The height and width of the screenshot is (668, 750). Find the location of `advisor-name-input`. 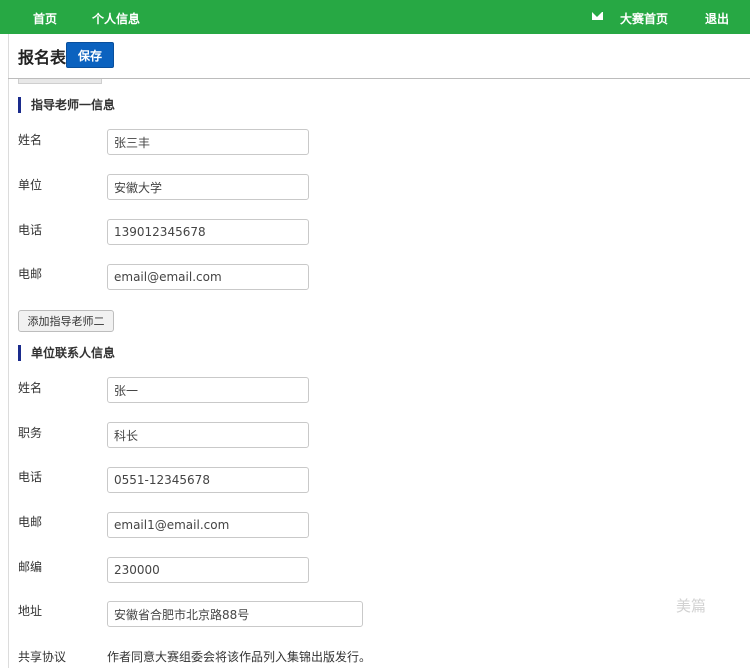

advisor-name-input is located at coordinates (208, 142).